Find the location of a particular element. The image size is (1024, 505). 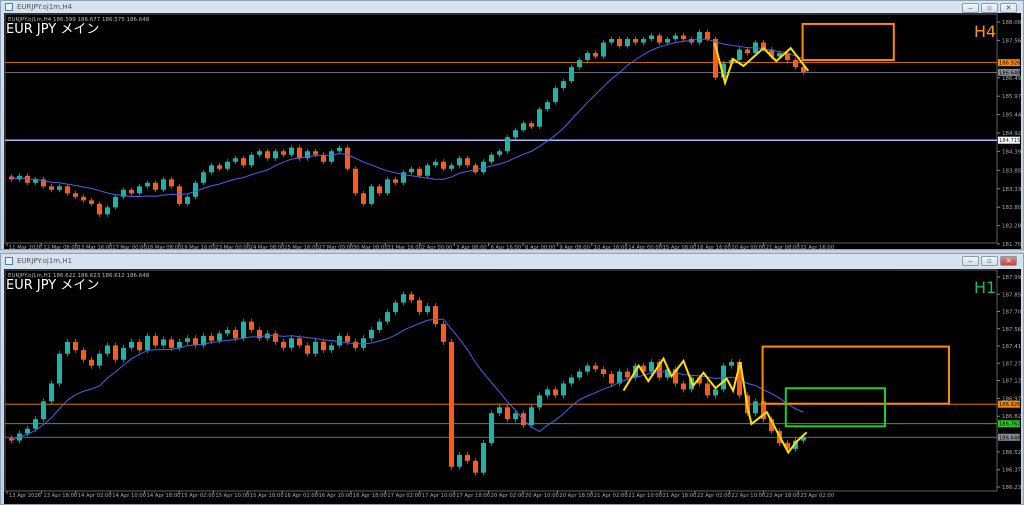

x-tick-label: 2 Apr 00:00 is located at coordinates (437, 247).